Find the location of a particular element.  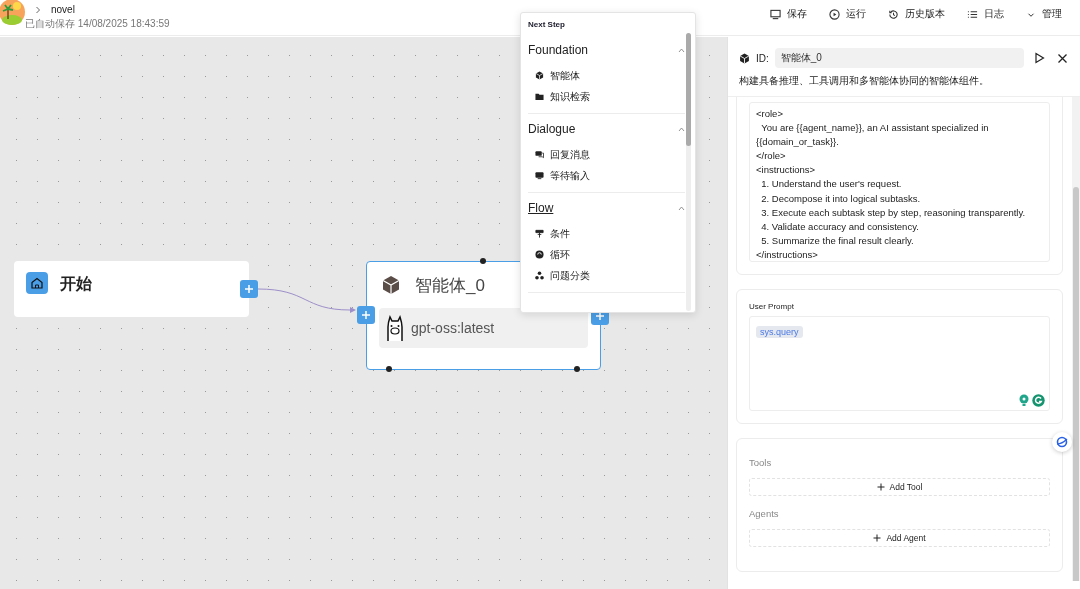

section-title: Foundation is located at coordinates (558, 50).